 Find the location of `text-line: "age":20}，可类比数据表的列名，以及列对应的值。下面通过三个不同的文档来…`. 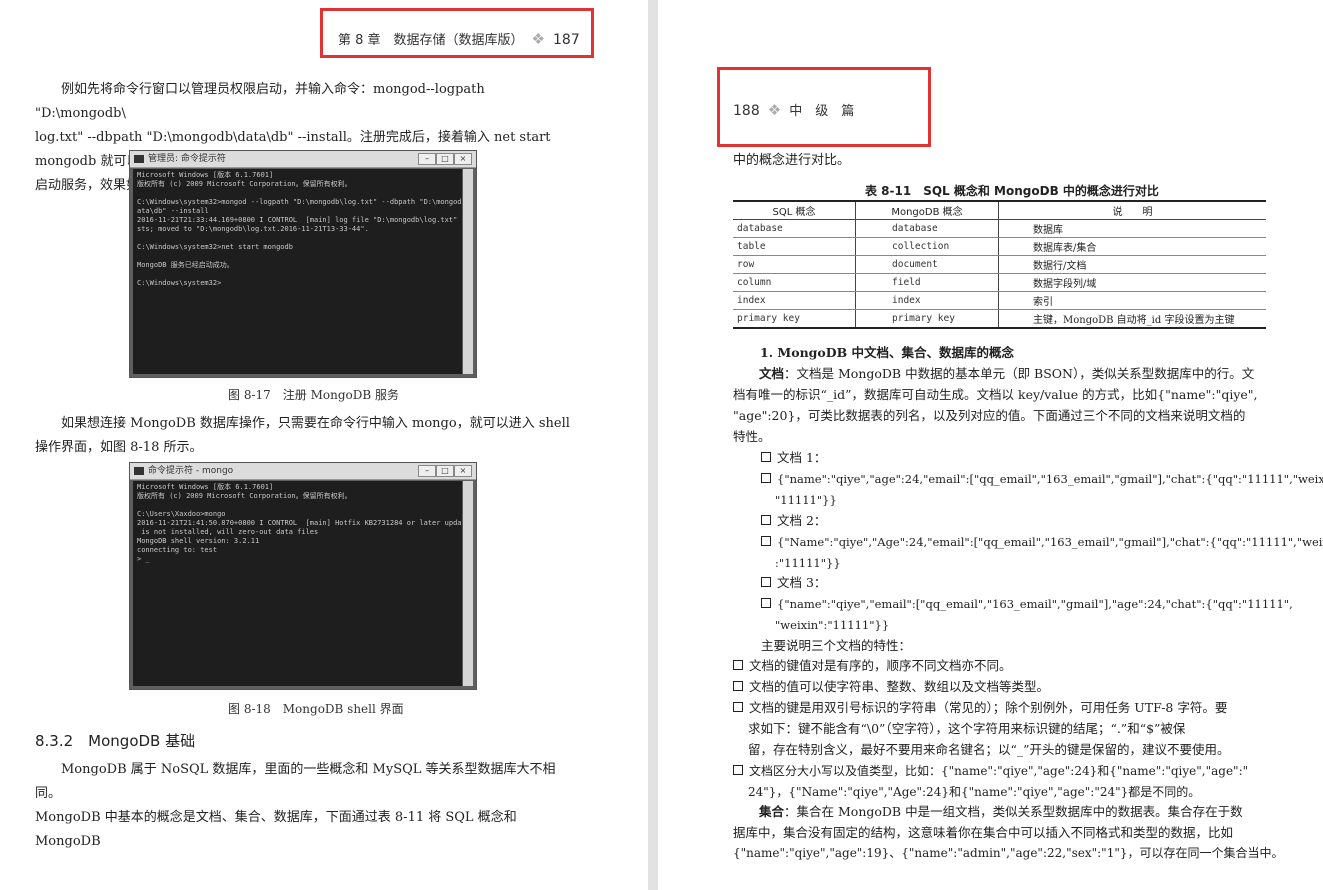

text-line: "age":20}，可类比数据表的列名，以及列对应的值。下面通过三个不同的文档来… is located at coordinates (989, 415).